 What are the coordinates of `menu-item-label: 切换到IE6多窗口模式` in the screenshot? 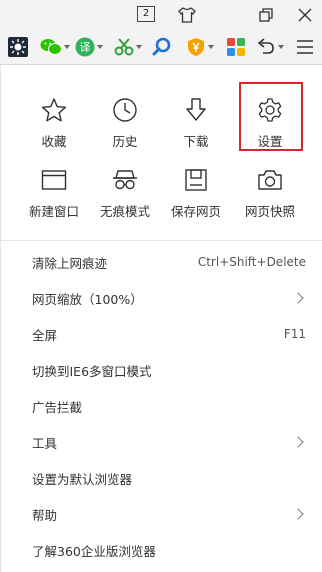 It's located at (92, 371).